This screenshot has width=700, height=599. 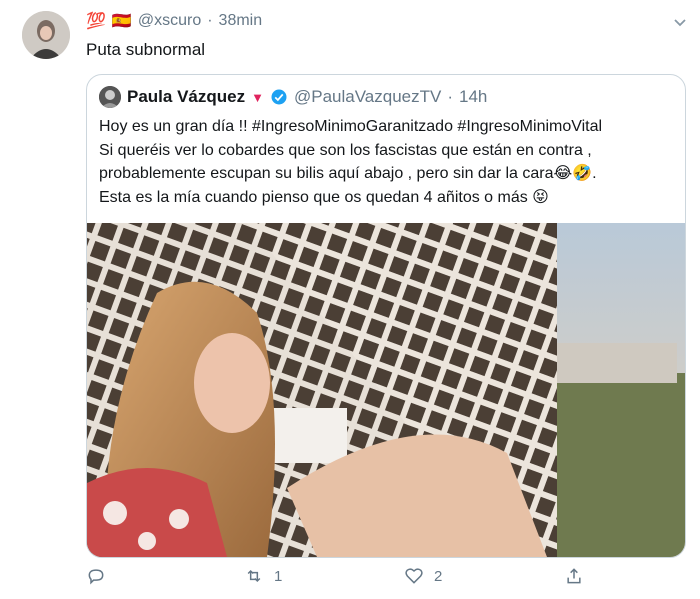 I want to click on tweet-header: 💯 🇪🇸 @xscuro · 38min, so click(x=174, y=21).